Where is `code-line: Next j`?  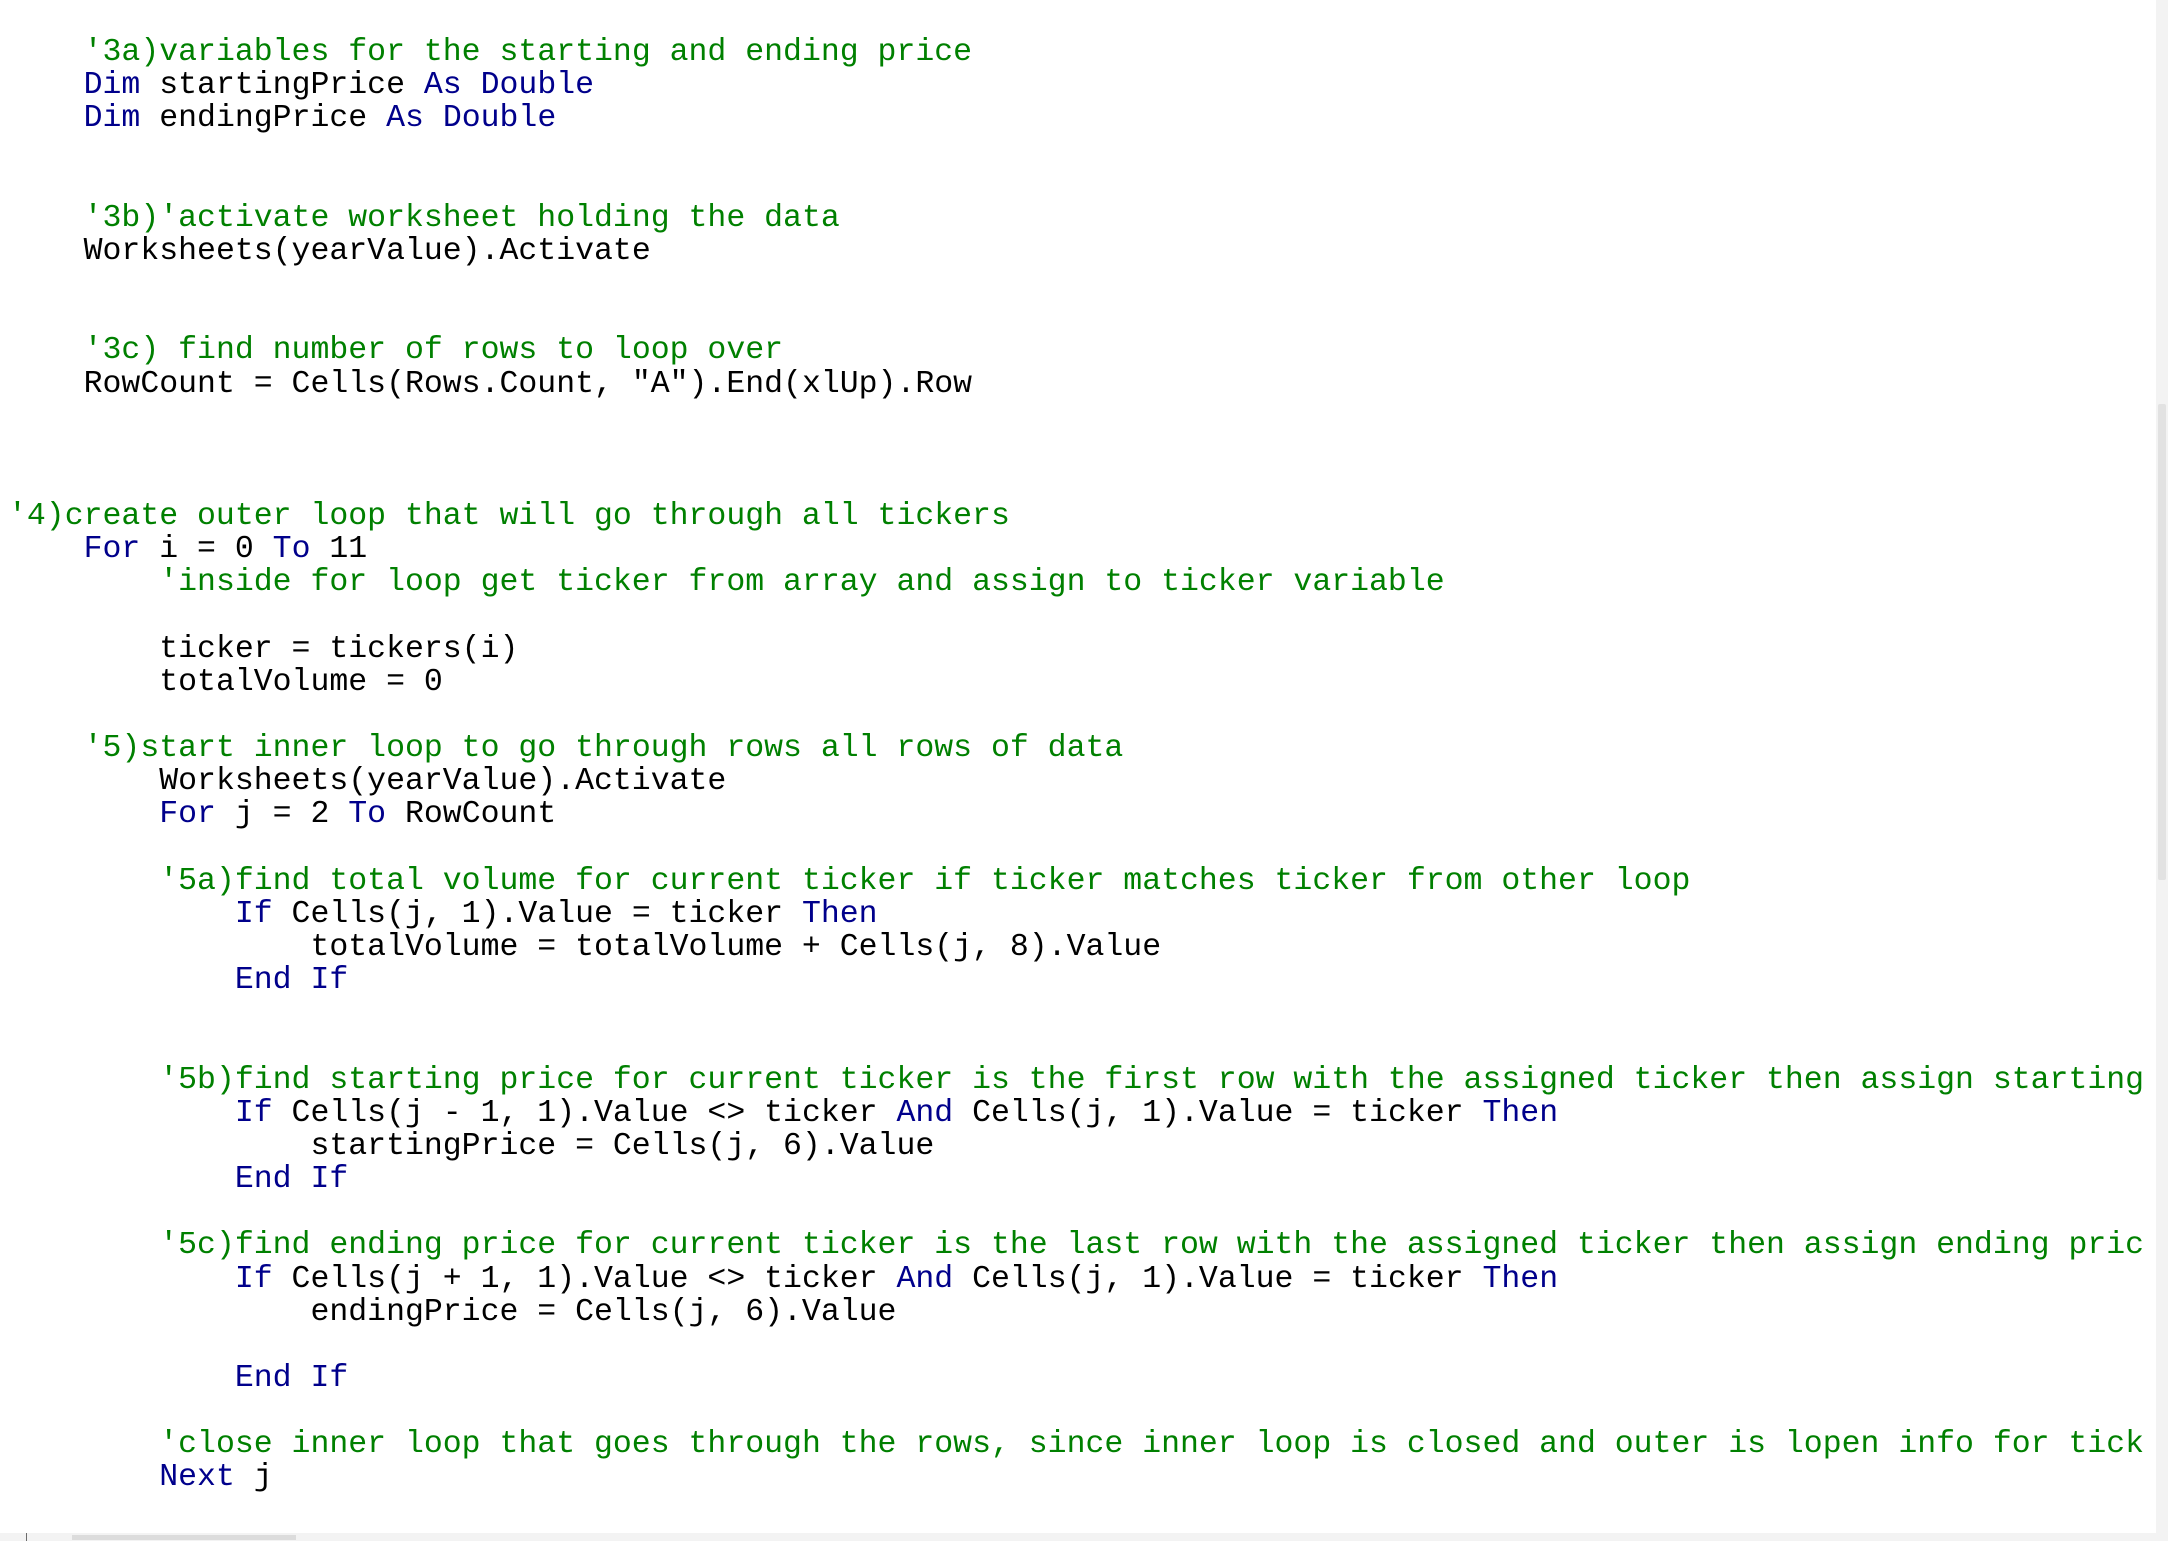
code-line: Next j is located at coordinates (140, 1477).